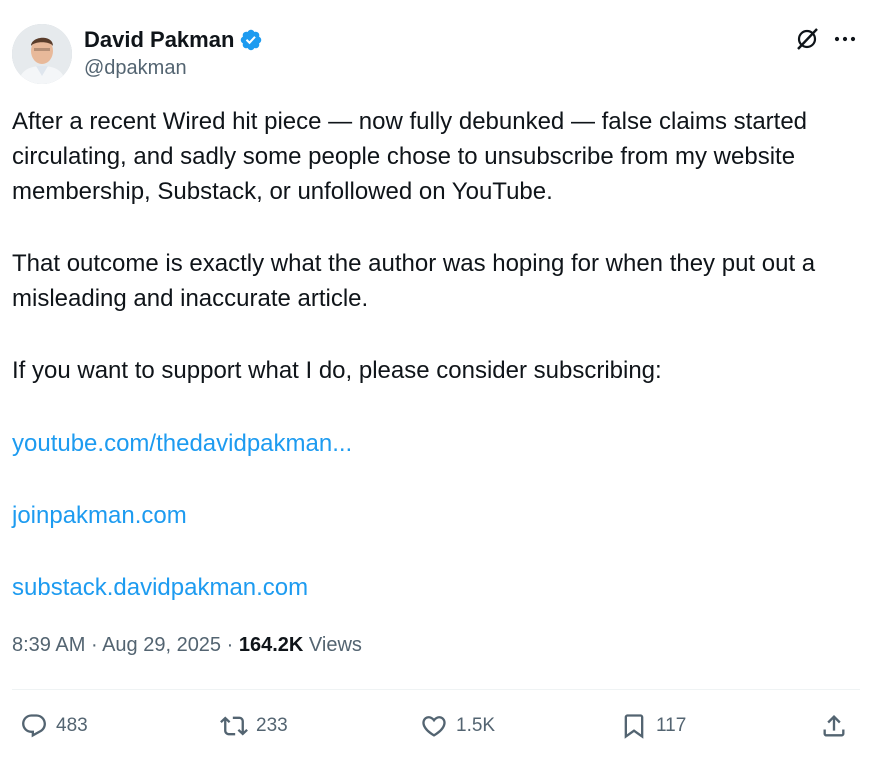  I want to click on post-date: Aug 29, 2025, so click(161, 645).